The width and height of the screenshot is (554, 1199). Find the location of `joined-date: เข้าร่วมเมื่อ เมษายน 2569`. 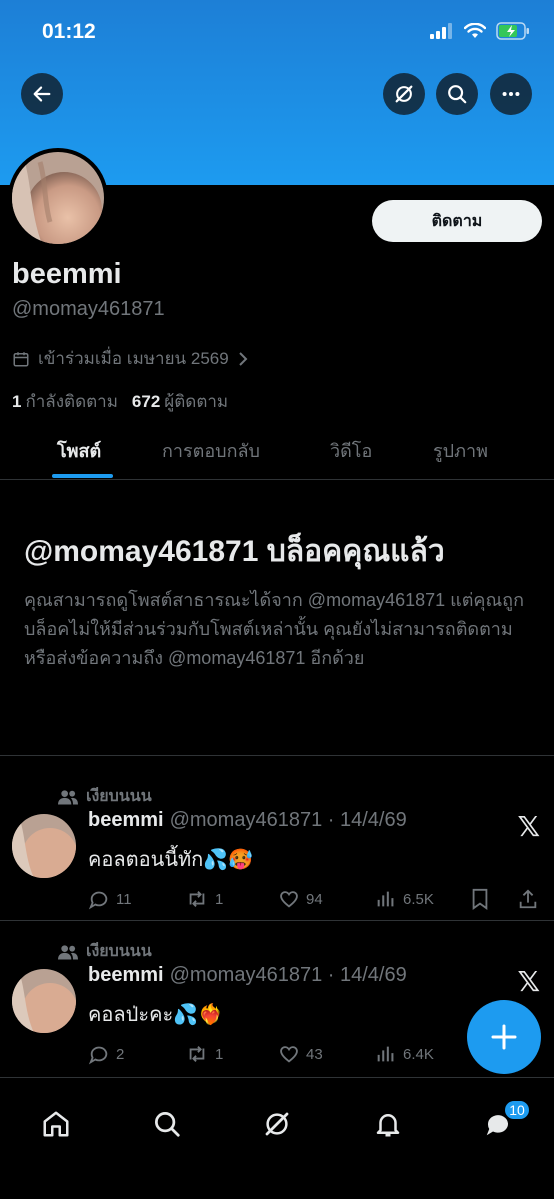

joined-date: เข้าร่วมเมื่อ เมษายน 2569 is located at coordinates (130, 358).